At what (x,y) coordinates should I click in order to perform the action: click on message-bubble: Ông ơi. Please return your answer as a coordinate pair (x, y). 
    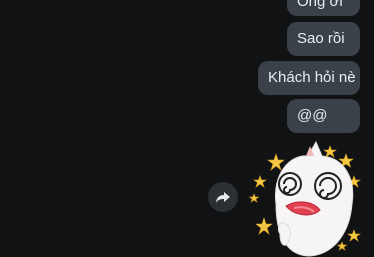
    Looking at the image, I should click on (323, 8).